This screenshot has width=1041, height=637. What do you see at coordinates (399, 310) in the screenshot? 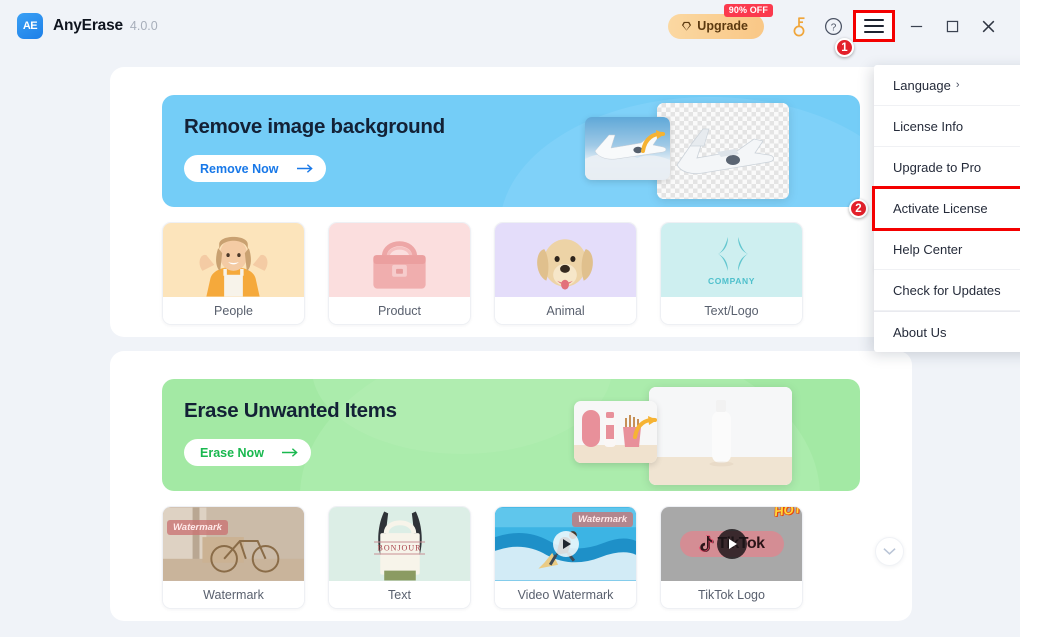
I see `card-label: Product` at bounding box center [399, 310].